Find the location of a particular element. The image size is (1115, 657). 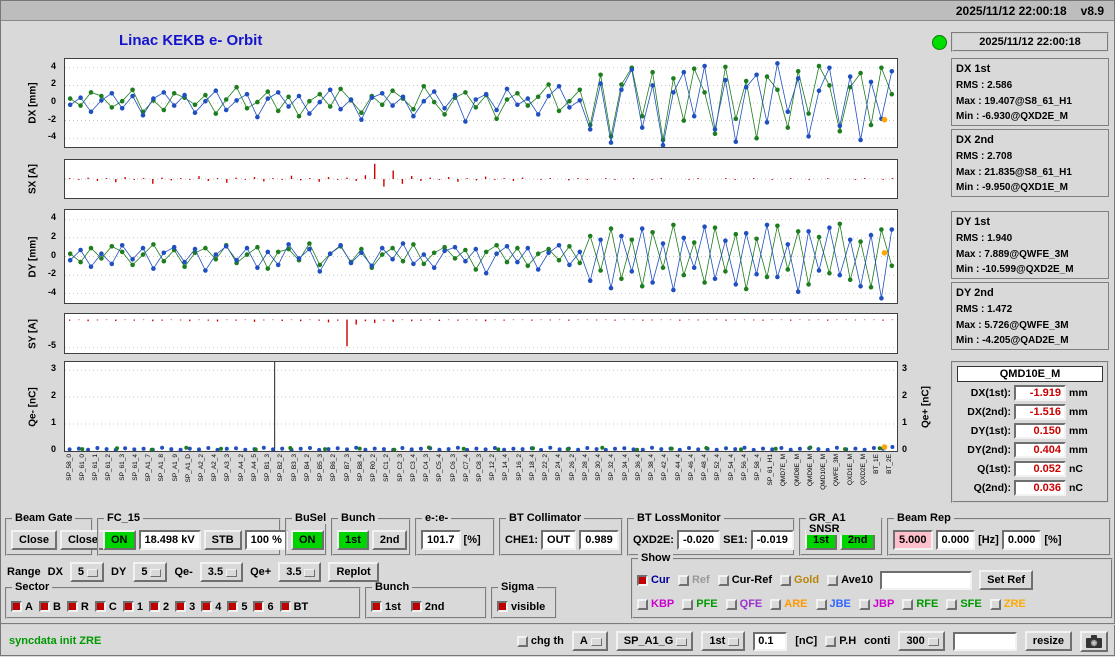

checkbox-p-h: P.H is located at coordinates (840, 641).